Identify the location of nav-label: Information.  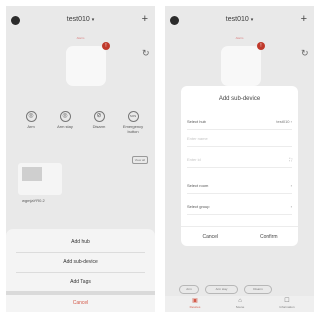
(287, 307).